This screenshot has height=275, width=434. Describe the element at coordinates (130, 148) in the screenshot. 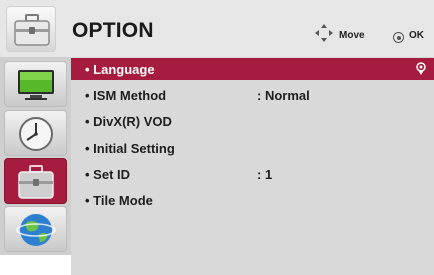

I see `menu-item-label: • Initial Setting` at that location.